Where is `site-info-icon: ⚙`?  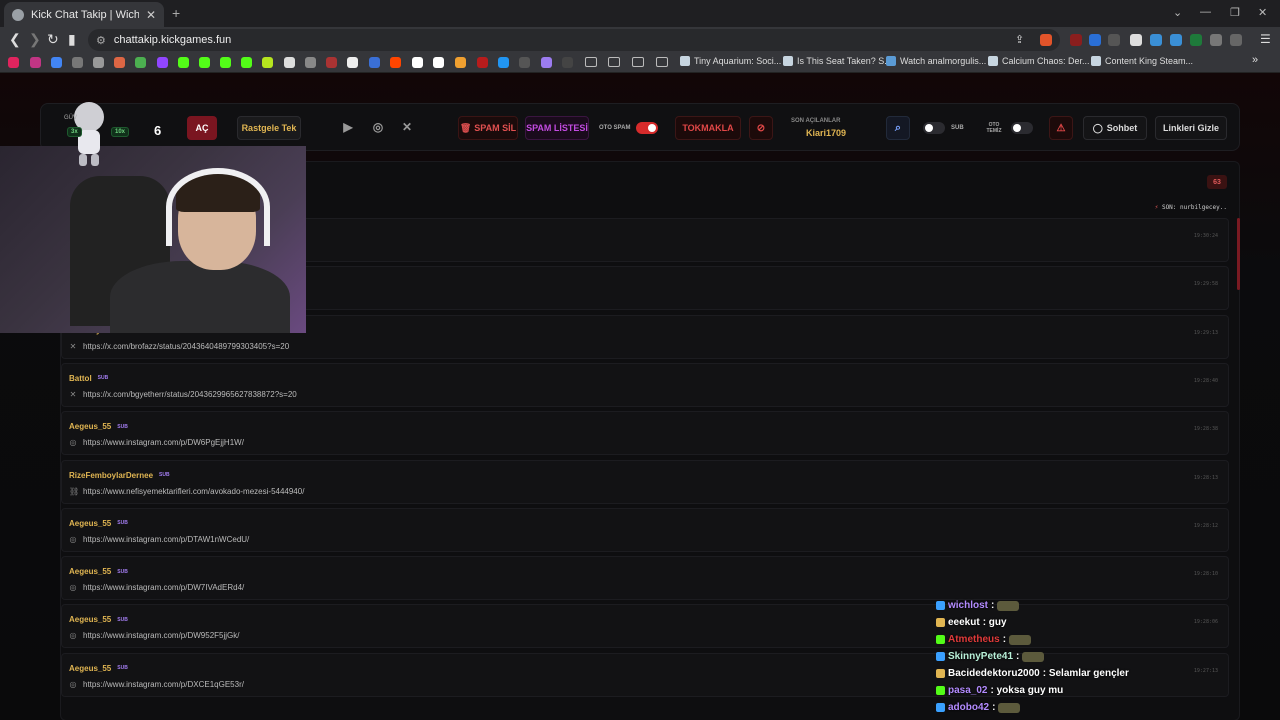 site-info-icon: ⚙ is located at coordinates (101, 40).